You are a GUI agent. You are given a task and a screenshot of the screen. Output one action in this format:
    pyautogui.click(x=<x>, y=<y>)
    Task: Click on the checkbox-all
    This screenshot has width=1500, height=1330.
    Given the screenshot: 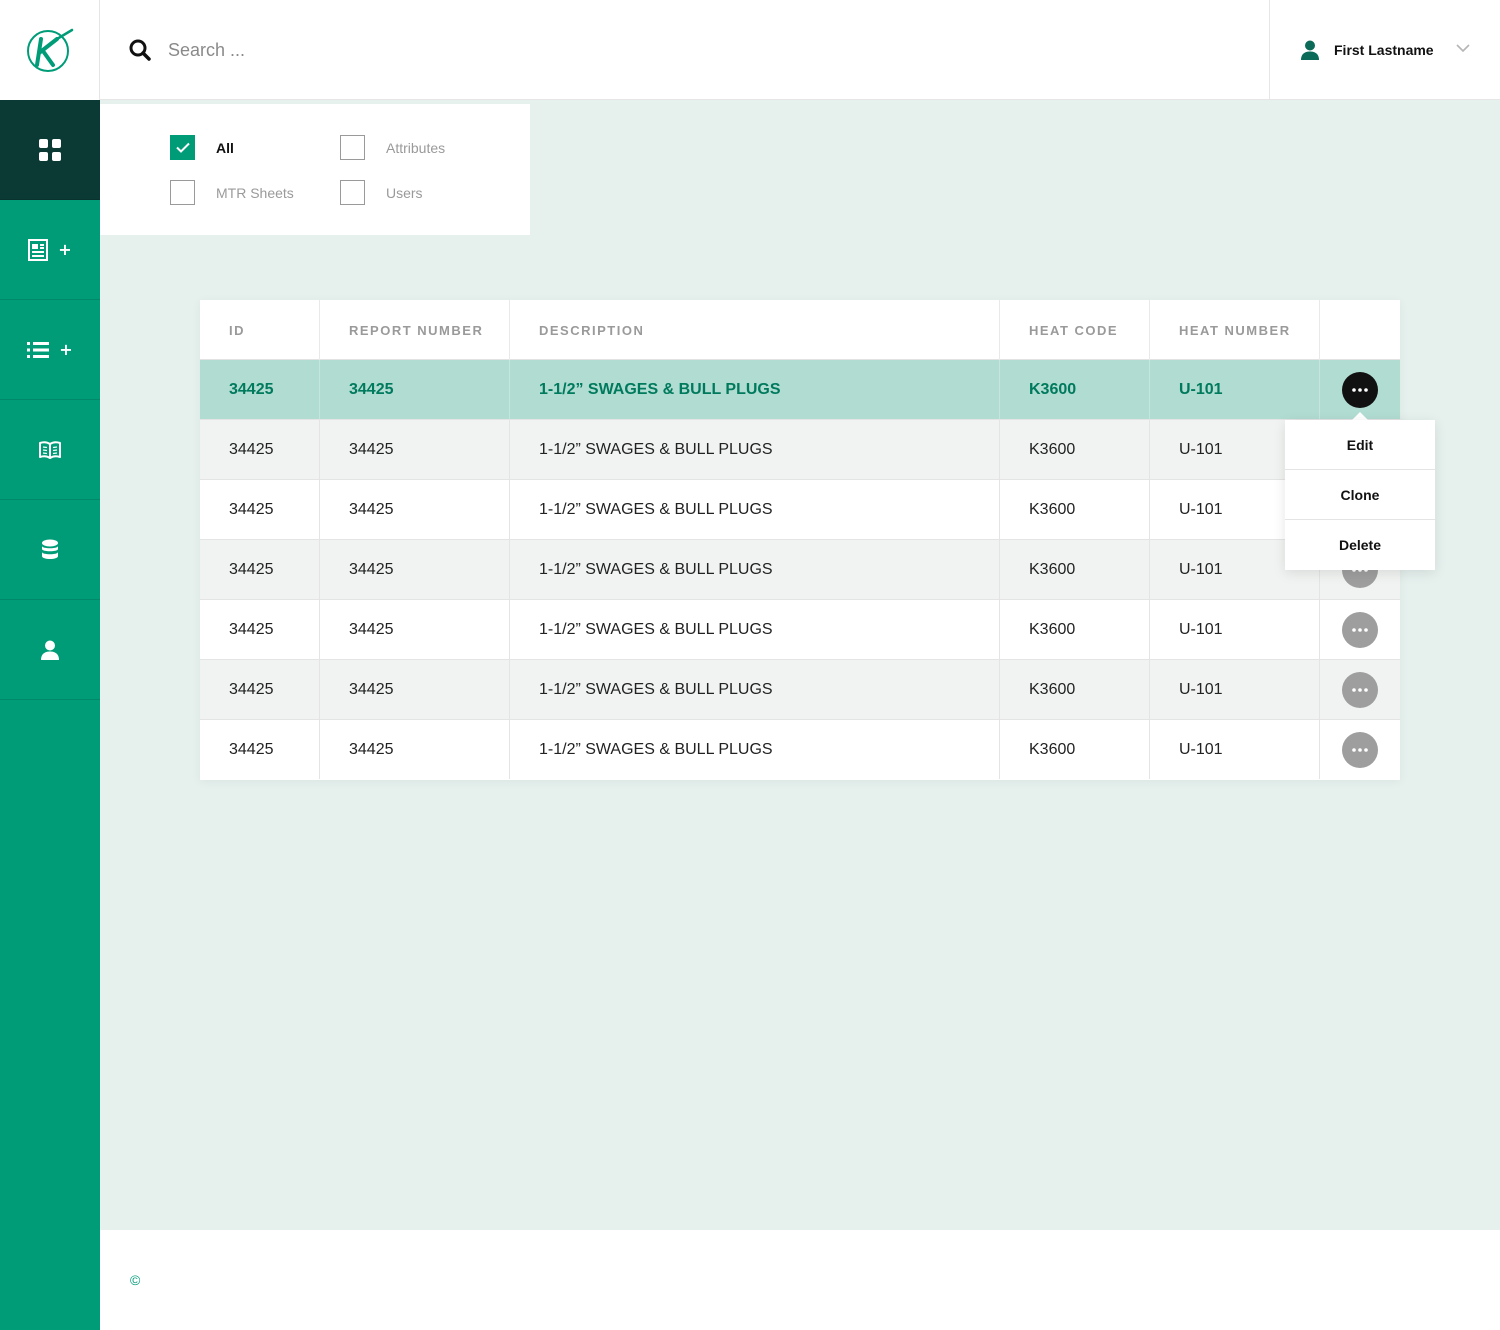 What is the action you would take?
    pyautogui.click(x=182, y=147)
    